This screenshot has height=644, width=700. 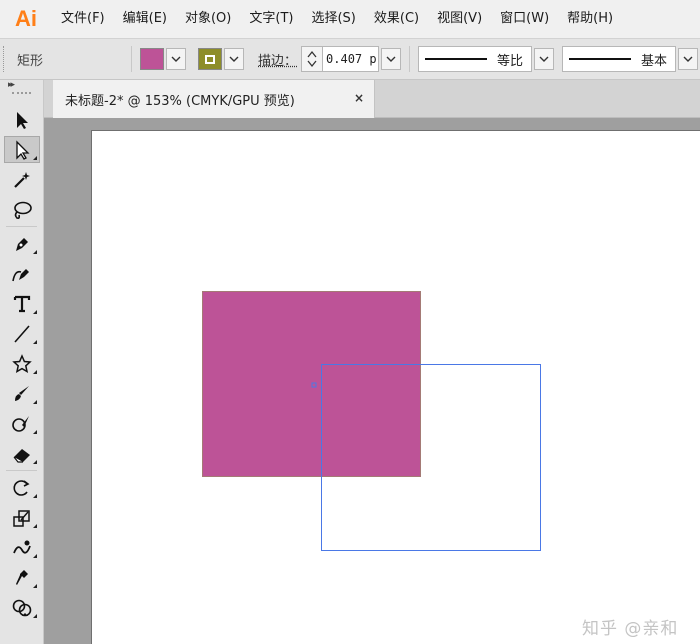 I want to click on line-segment-icon, so click(x=22, y=333).